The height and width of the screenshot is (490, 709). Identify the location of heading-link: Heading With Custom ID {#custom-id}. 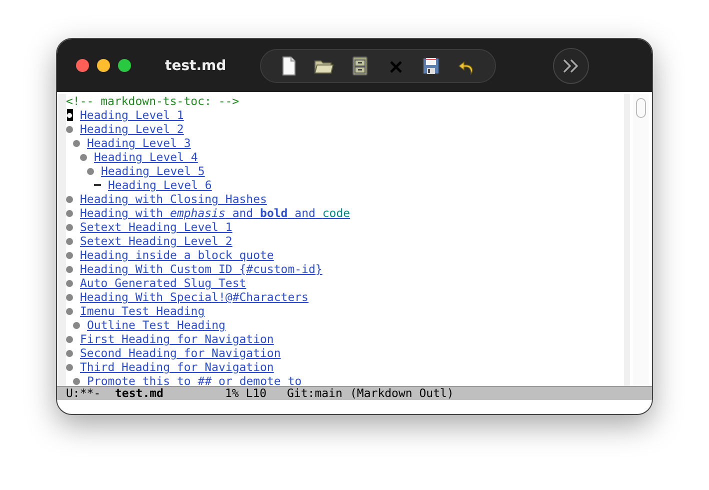
(201, 269).